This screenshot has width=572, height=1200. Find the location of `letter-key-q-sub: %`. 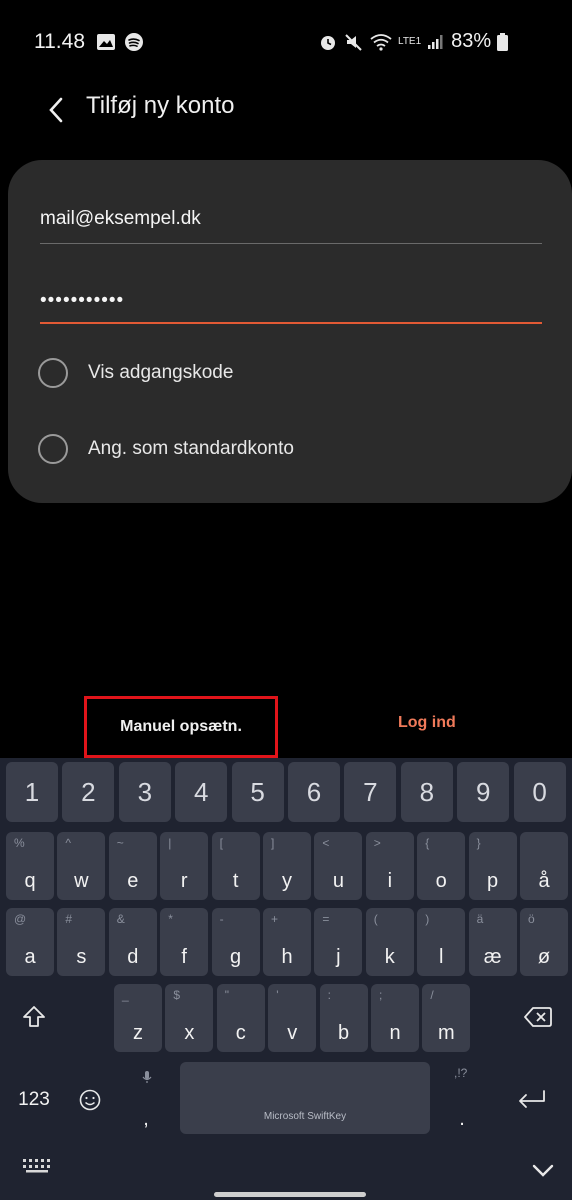

letter-key-q-sub: % is located at coordinates (19, 843).